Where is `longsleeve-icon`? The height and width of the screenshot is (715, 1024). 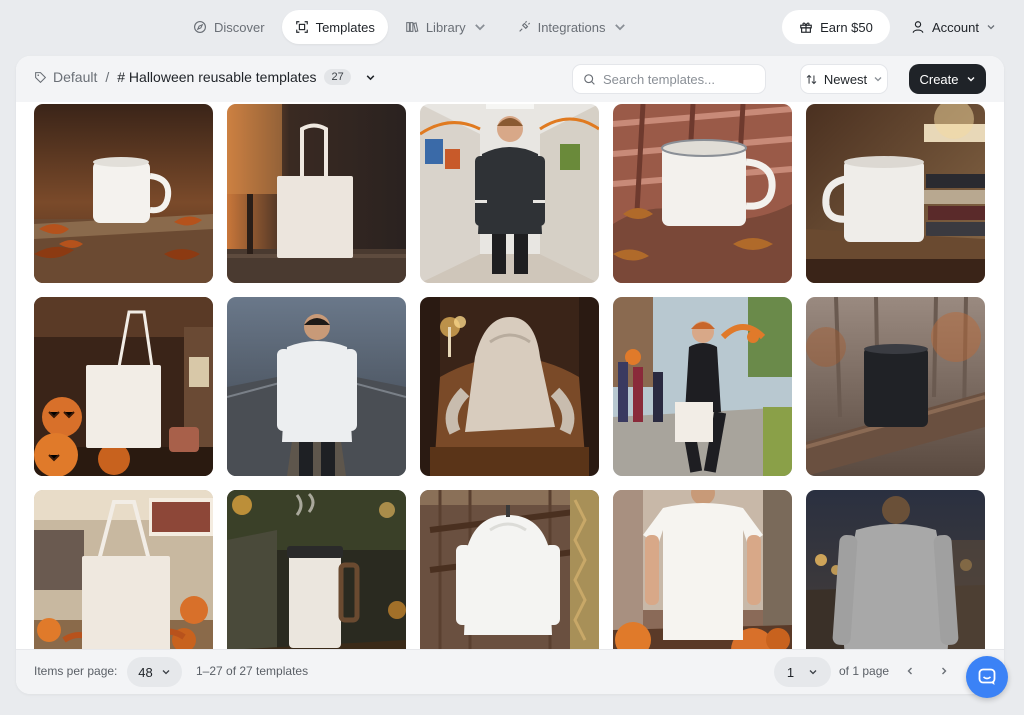
longsleeve-icon is located at coordinates (895, 579).